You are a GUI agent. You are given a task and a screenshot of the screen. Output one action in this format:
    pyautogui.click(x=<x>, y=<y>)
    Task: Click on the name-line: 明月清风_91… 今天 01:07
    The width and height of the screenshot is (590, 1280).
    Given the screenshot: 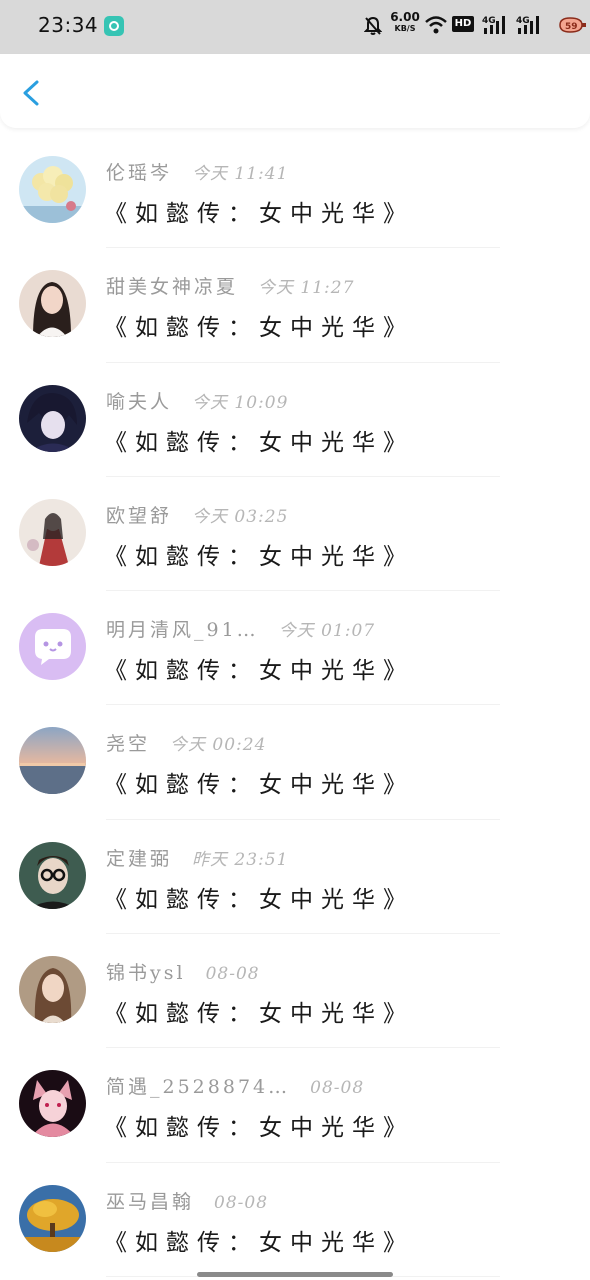 What is the action you would take?
    pyautogui.click(x=240, y=628)
    